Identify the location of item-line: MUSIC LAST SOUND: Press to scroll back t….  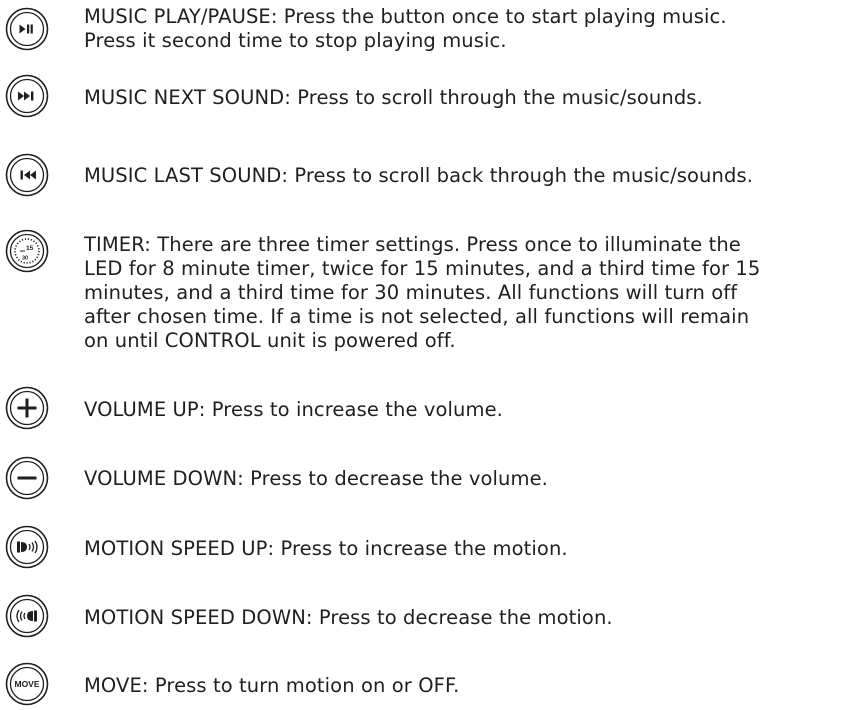
(418, 175).